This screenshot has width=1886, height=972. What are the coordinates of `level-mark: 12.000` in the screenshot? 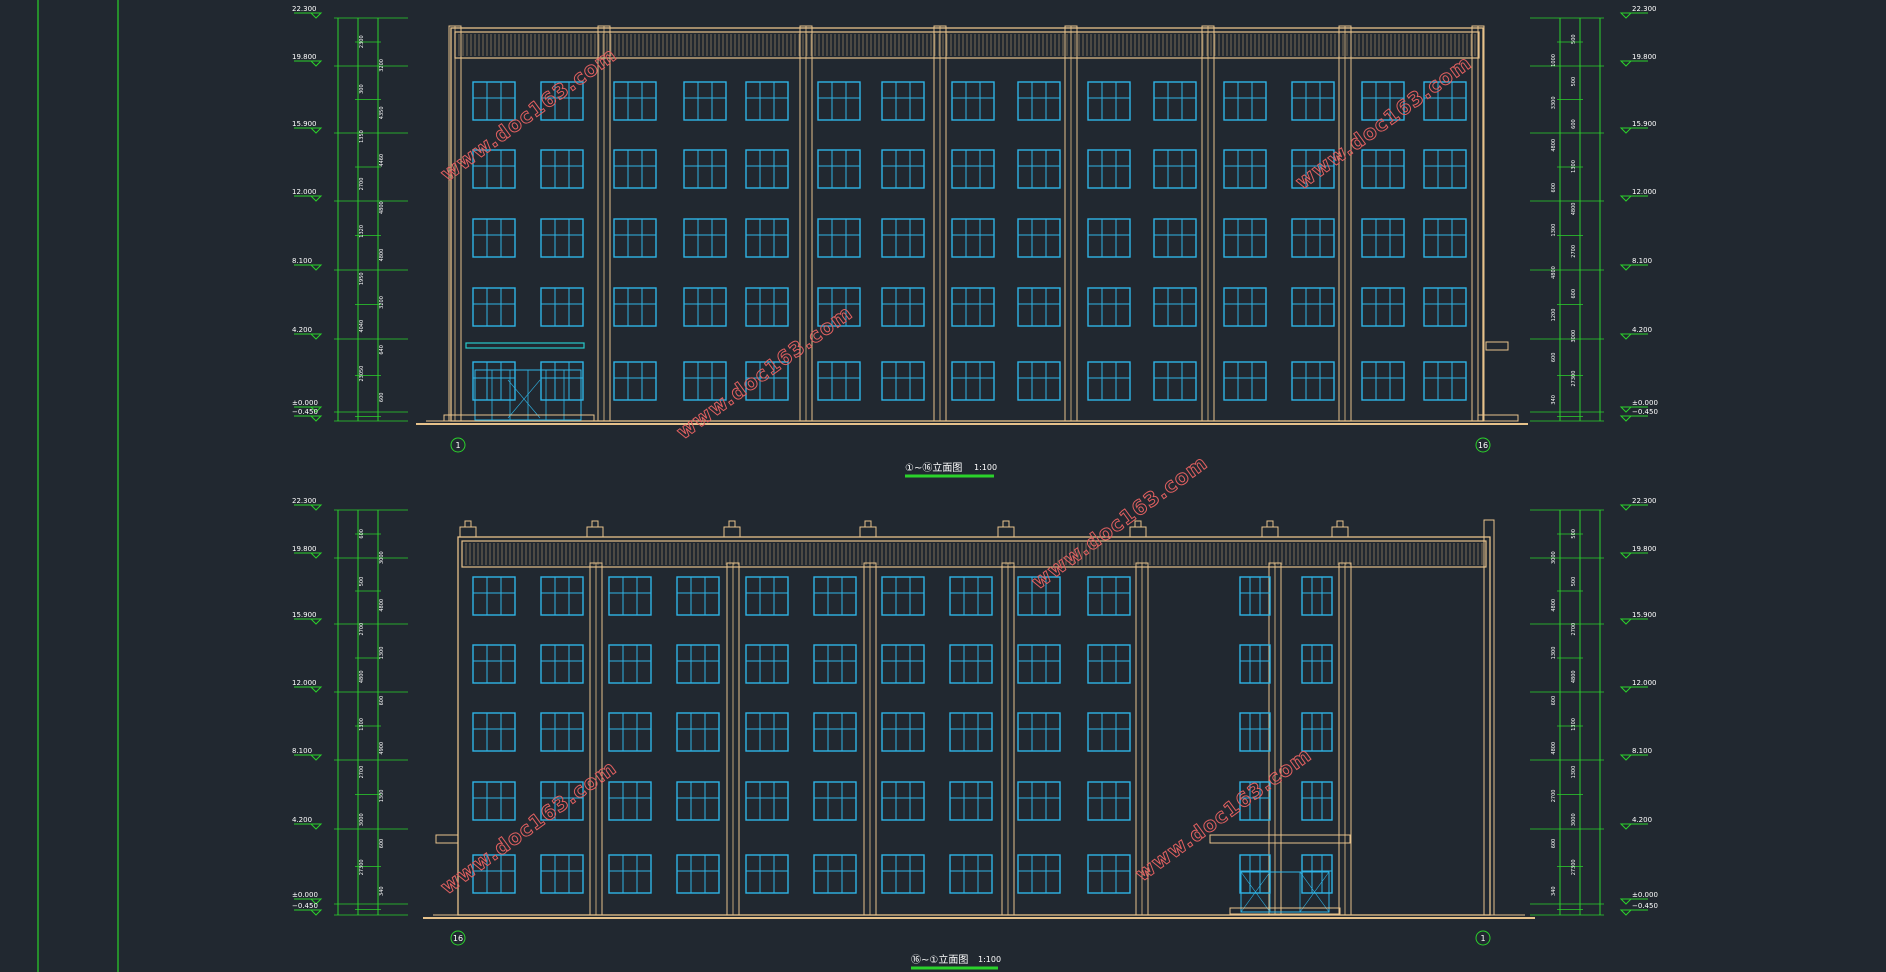 It's located at (307, 686).